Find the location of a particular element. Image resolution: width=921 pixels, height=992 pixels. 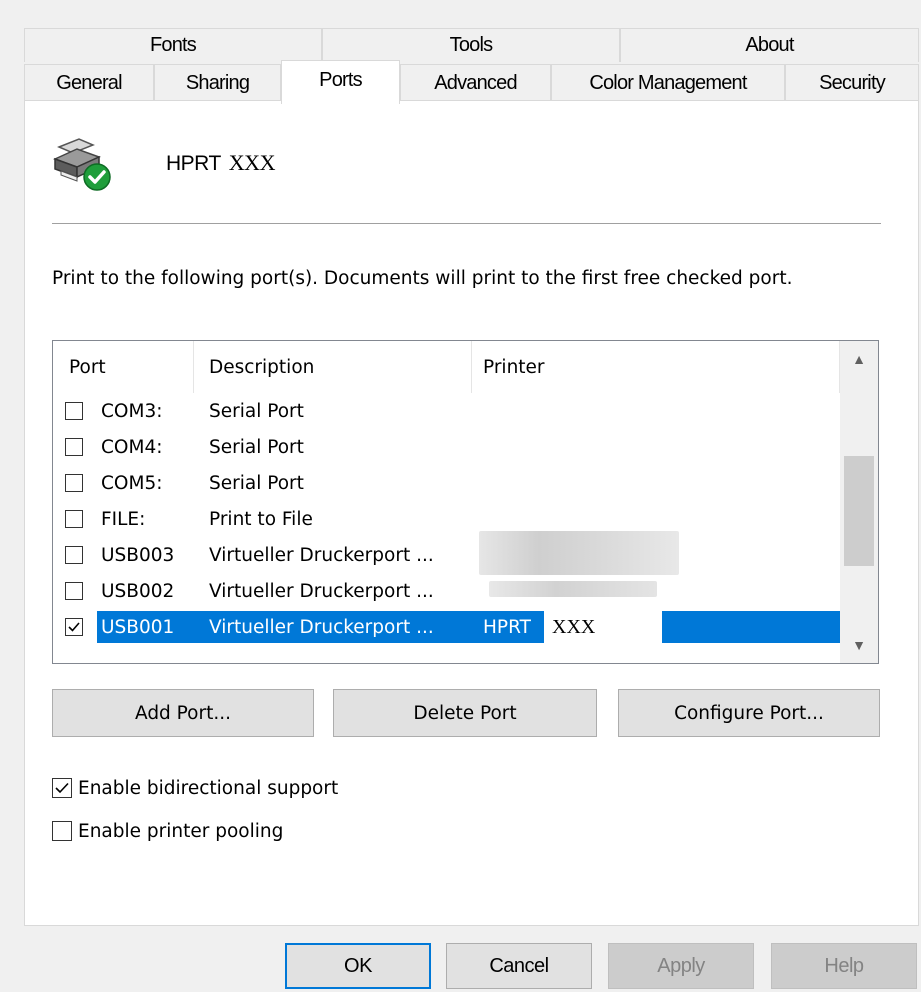

port-description: Print to File is located at coordinates (261, 519).